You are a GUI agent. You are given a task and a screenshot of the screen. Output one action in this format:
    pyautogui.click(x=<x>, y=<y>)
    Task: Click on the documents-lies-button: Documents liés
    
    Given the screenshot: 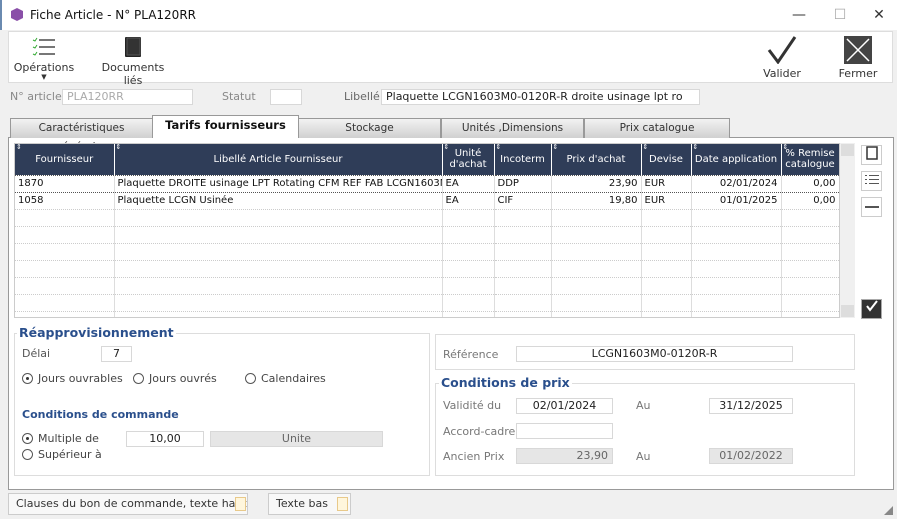 What is the action you would take?
    pyautogui.click(x=133, y=61)
    